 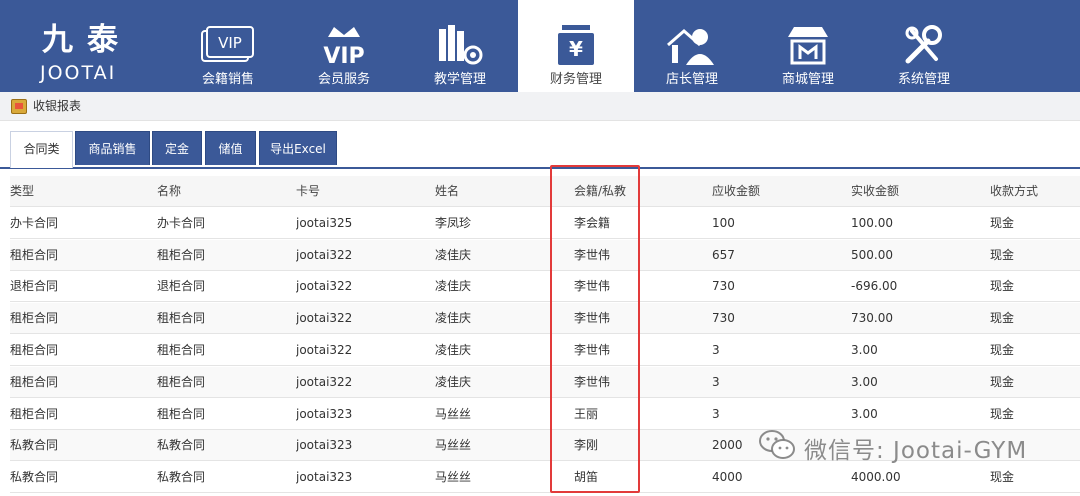 I want to click on cell-coach: 李刚, so click(x=586, y=445).